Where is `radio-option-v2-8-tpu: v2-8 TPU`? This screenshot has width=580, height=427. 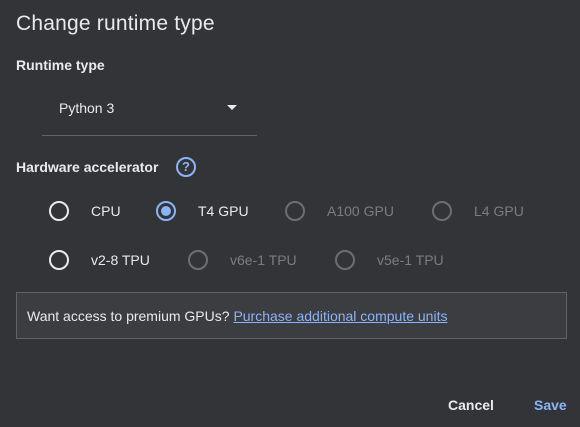 radio-option-v2-8-tpu: v2-8 TPU is located at coordinates (99, 260).